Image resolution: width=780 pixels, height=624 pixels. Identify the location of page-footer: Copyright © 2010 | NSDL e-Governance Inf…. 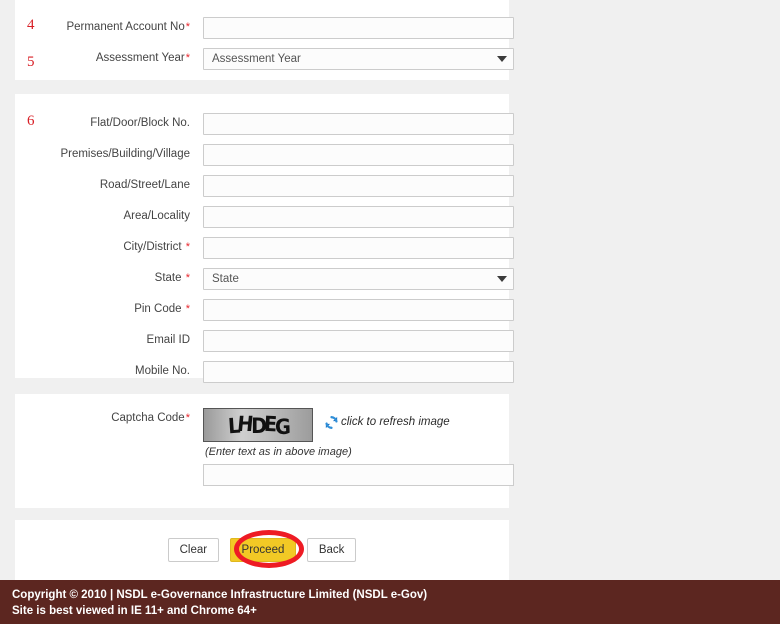
(390, 602).